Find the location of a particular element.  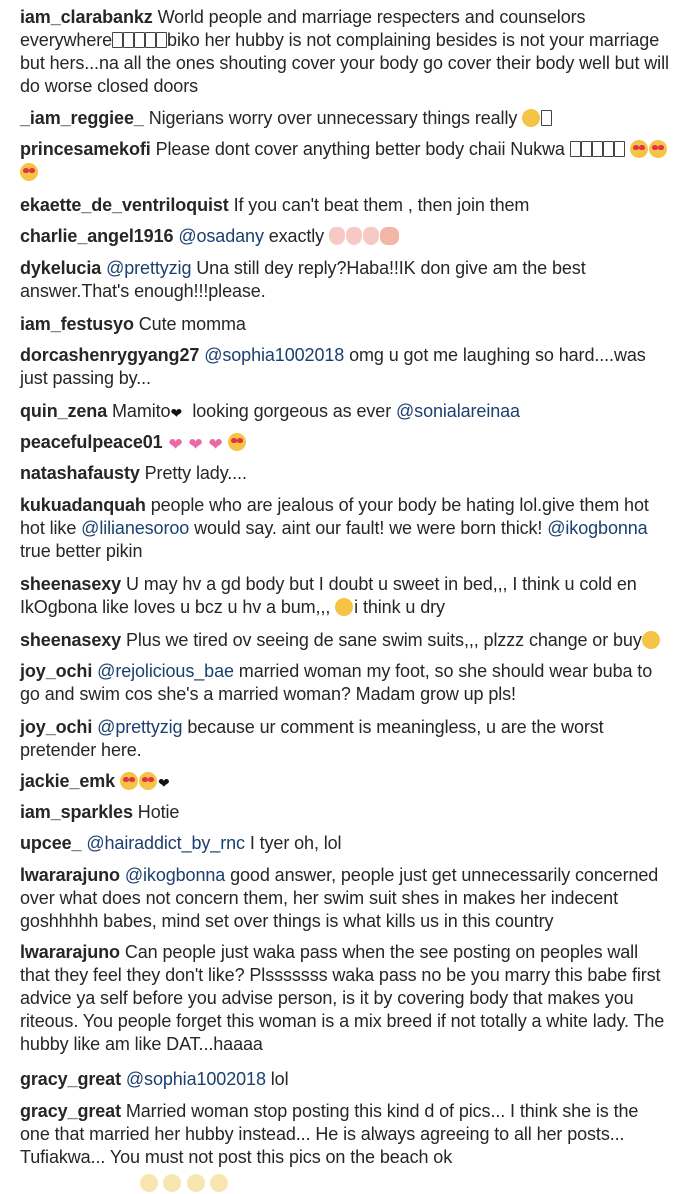

mention-link: @sonialareinaa is located at coordinates (458, 411).